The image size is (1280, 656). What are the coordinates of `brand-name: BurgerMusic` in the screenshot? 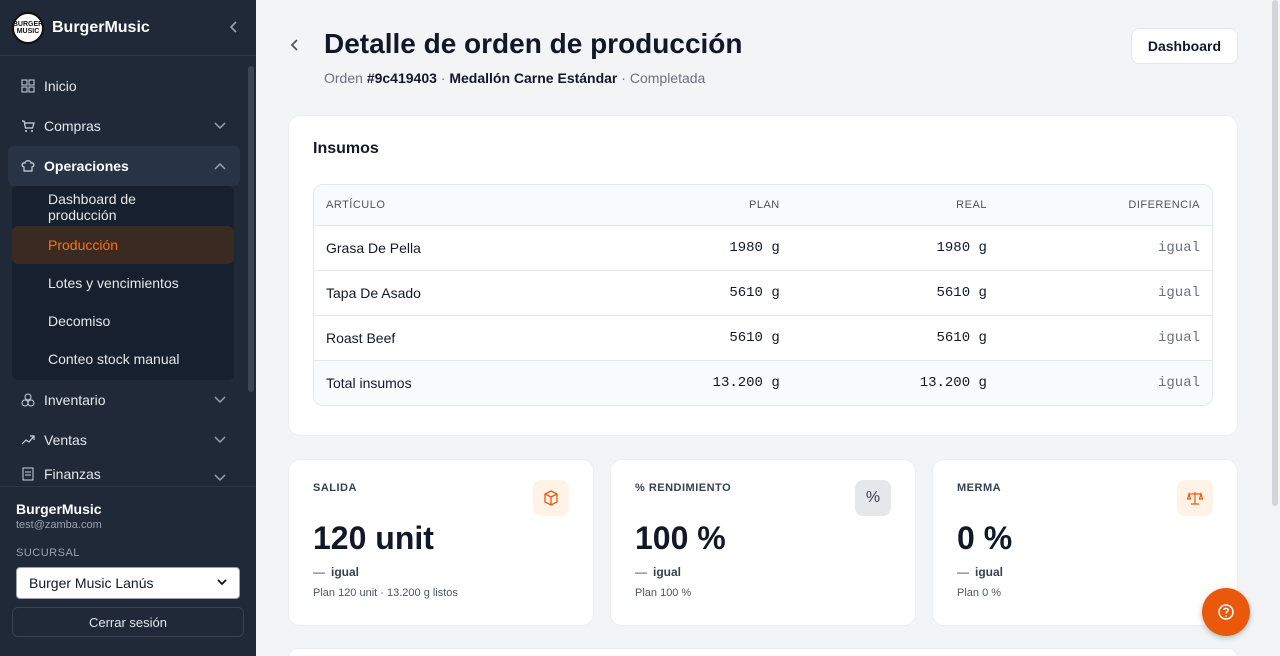 It's located at (101, 27).